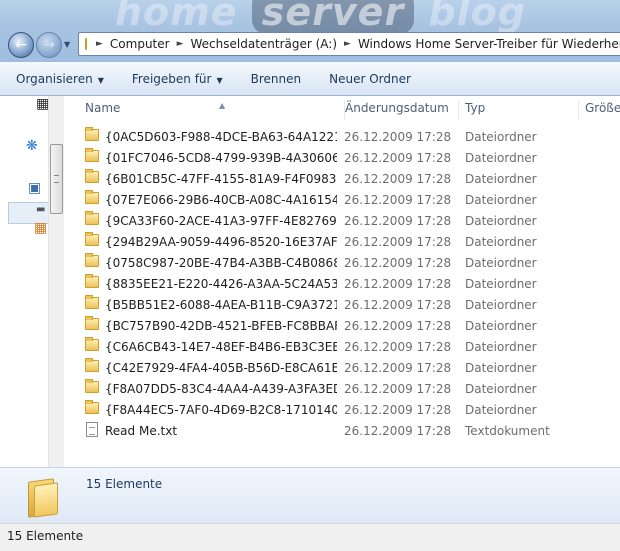  Describe the element at coordinates (221, 431) in the screenshot. I see `file-name: Read Me.txt` at that location.